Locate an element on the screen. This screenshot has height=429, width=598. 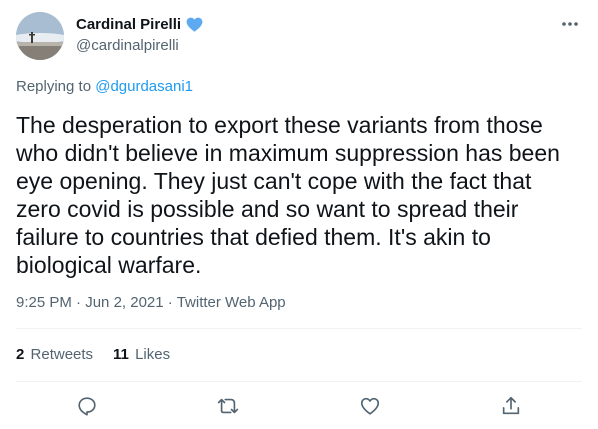
reply-icon is located at coordinates (87, 406).